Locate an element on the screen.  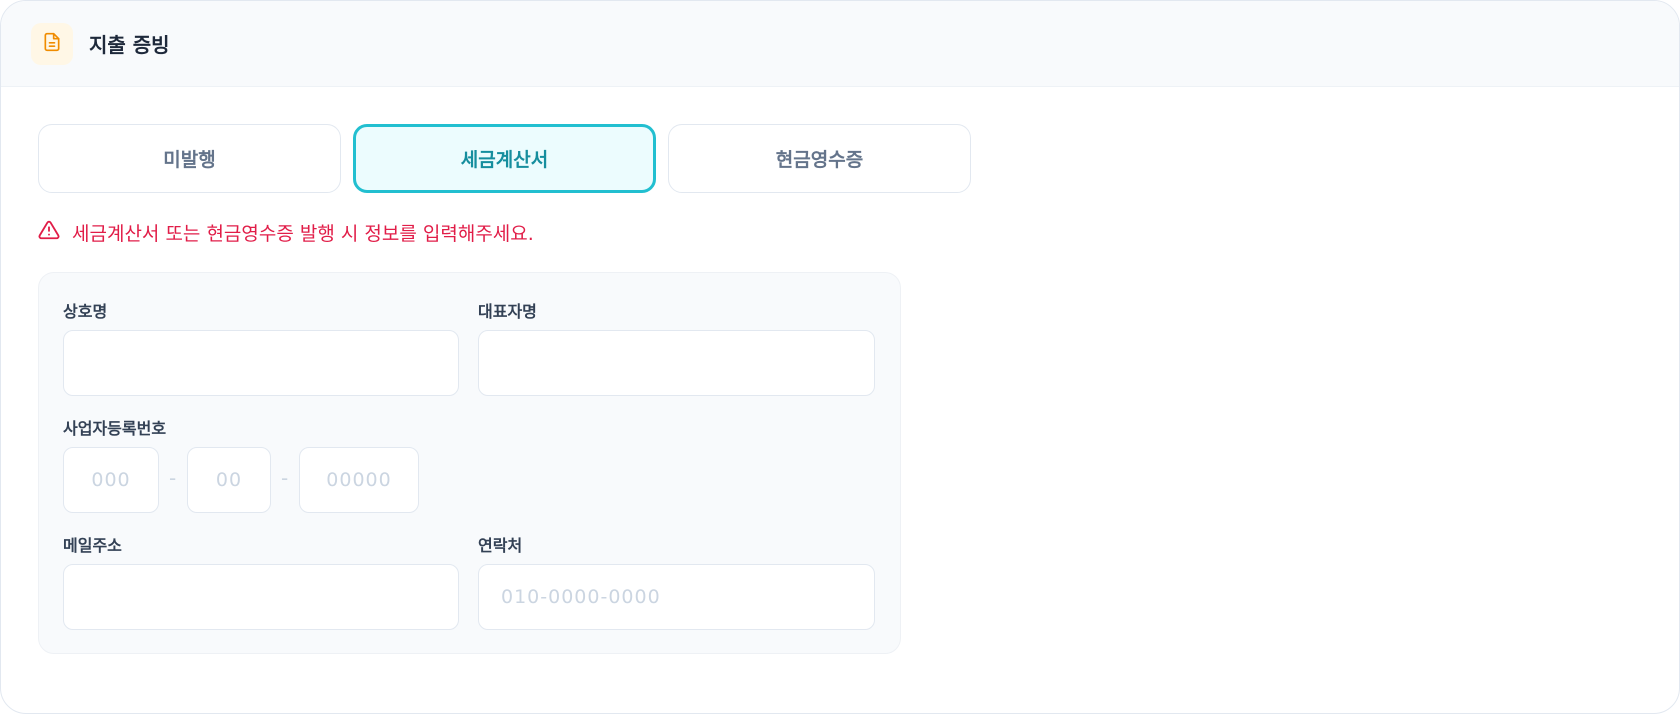
document-icon is located at coordinates (52, 44).